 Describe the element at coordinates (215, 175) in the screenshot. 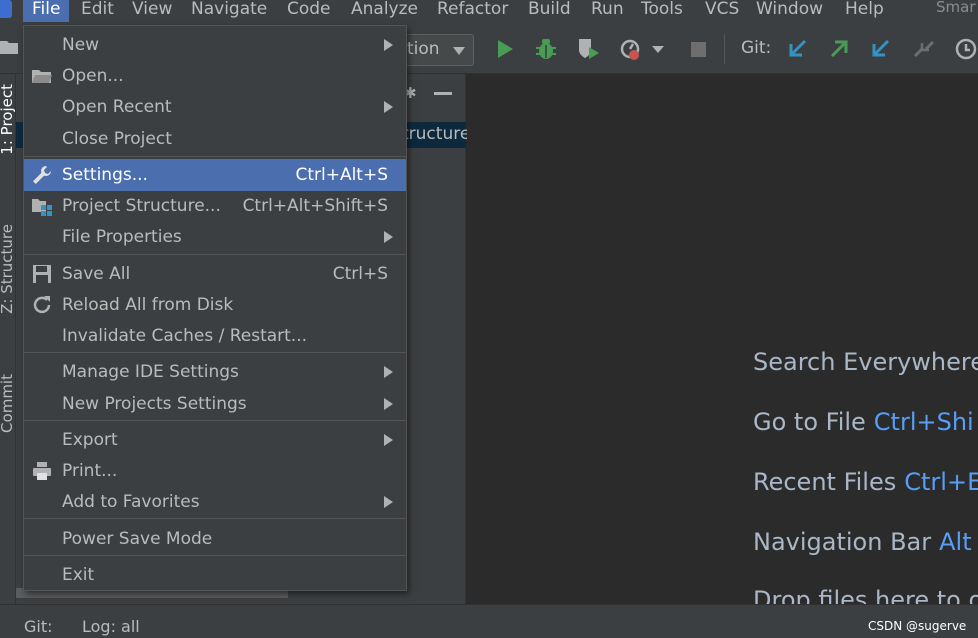

I see `menu-item-settings: Settings... Ctrl+Alt+S` at that location.